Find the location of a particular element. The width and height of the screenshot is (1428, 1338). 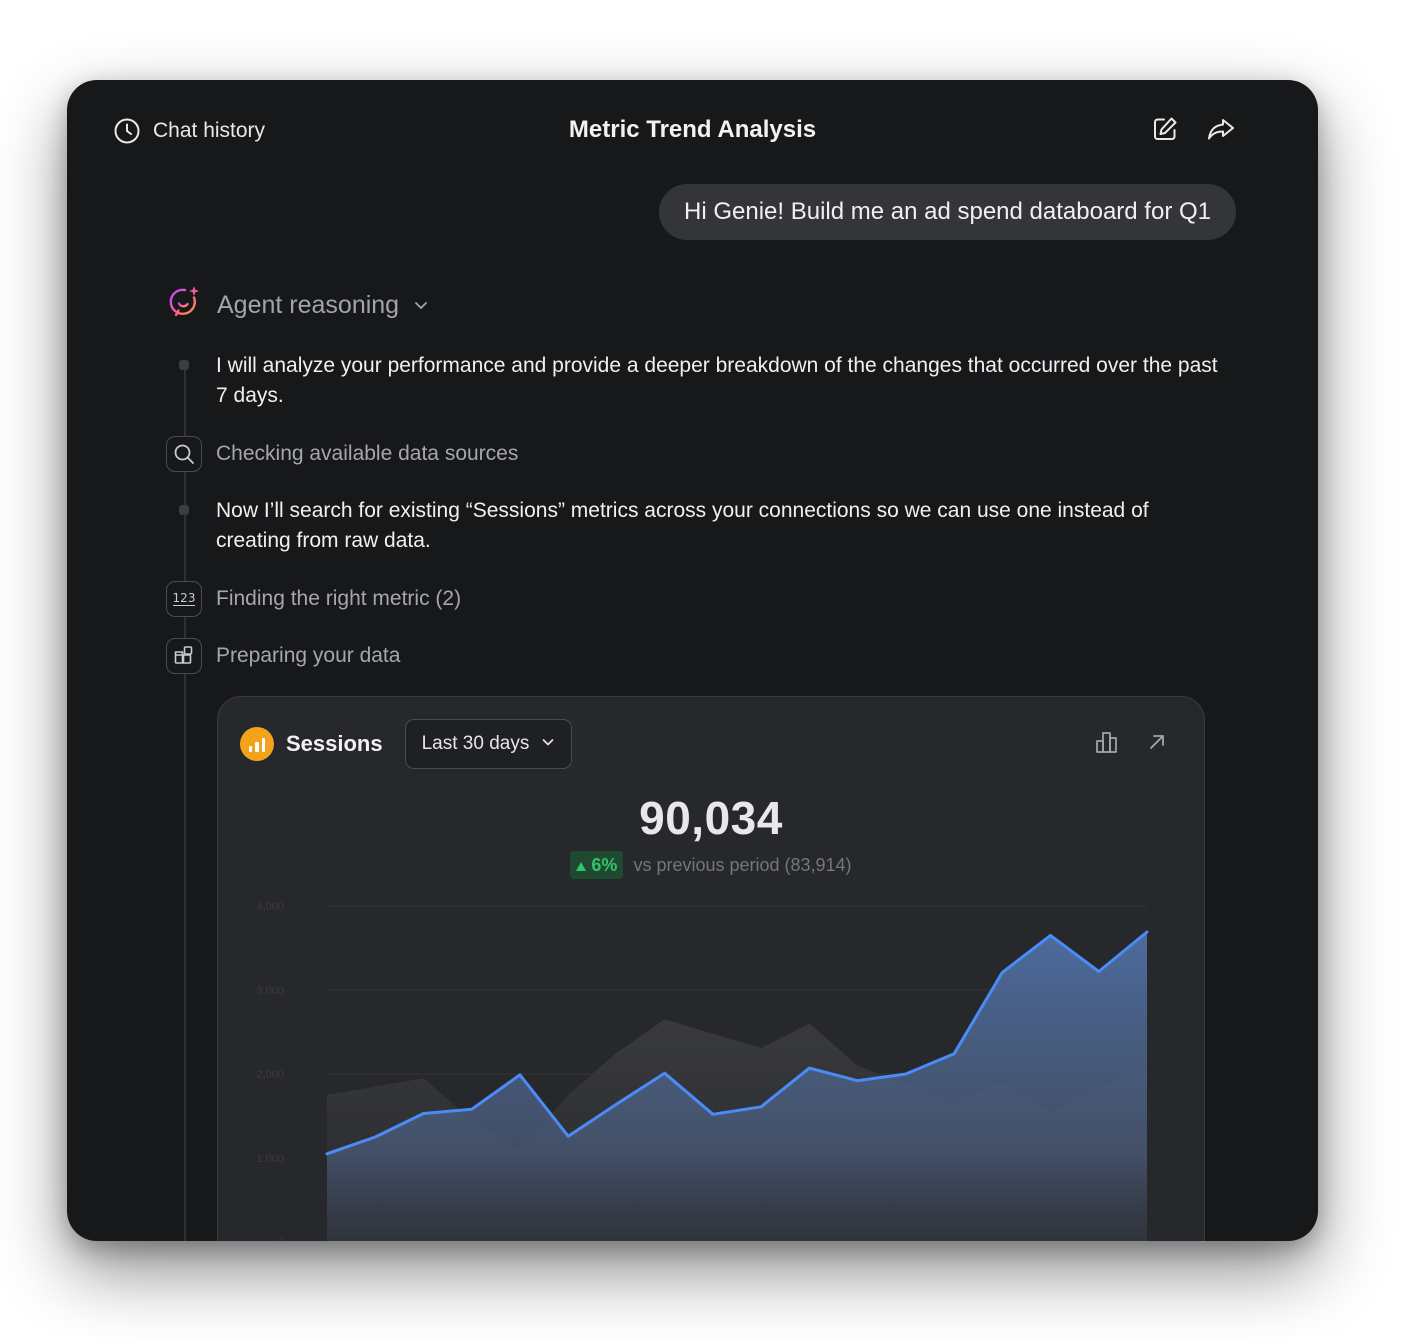

number-icon-text: 123 is located at coordinates (184, 598).